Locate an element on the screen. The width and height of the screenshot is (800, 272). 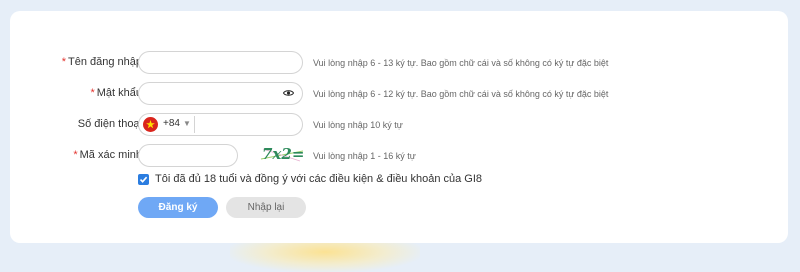
phone-label-text: Số điện thoại is located at coordinates (109, 124).